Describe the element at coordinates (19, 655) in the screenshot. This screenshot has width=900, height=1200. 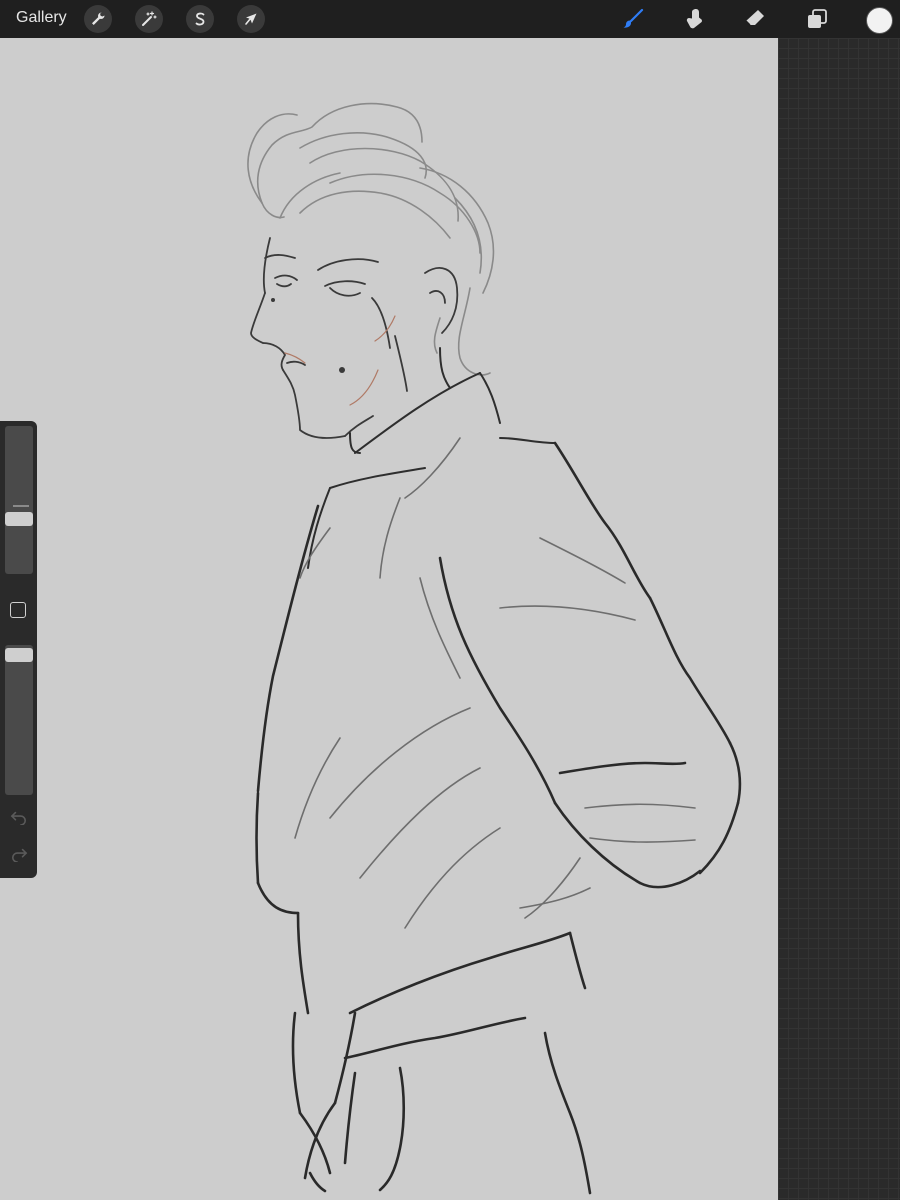
I see `opacity-thumb` at that location.